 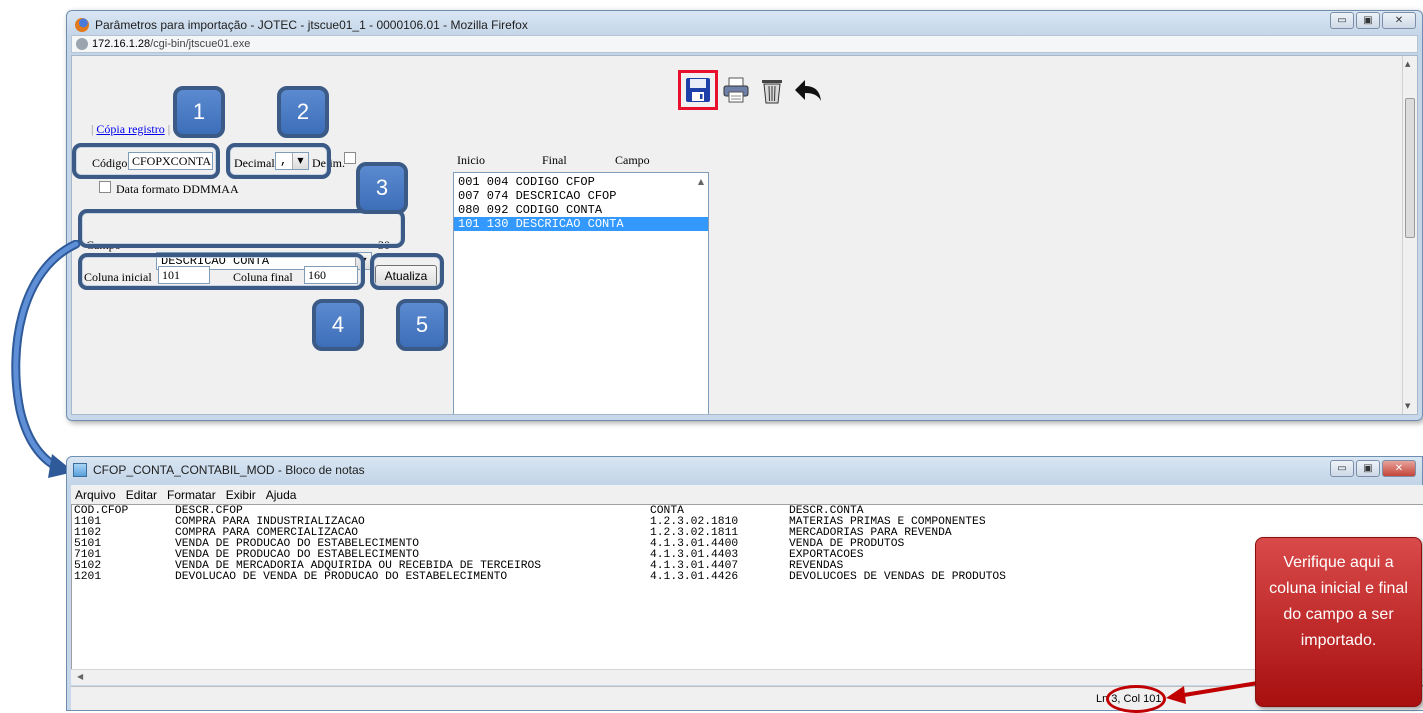 What do you see at coordinates (747, 494) in the screenshot?
I see `notepad-menubar: Arquivo Editar Formatar Exibir Ajuda` at bounding box center [747, 494].